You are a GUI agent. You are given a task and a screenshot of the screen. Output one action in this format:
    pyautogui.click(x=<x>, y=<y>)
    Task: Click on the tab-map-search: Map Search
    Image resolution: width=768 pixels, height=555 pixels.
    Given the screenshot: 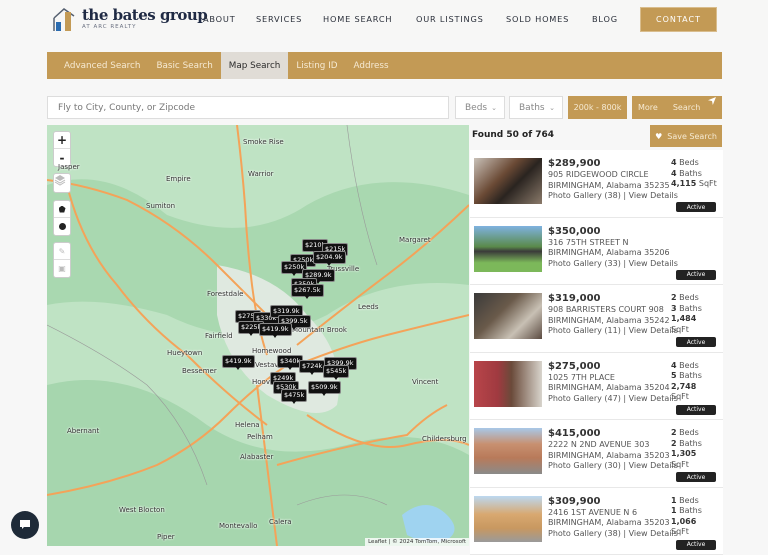 What is the action you would take?
    pyautogui.click(x=255, y=65)
    